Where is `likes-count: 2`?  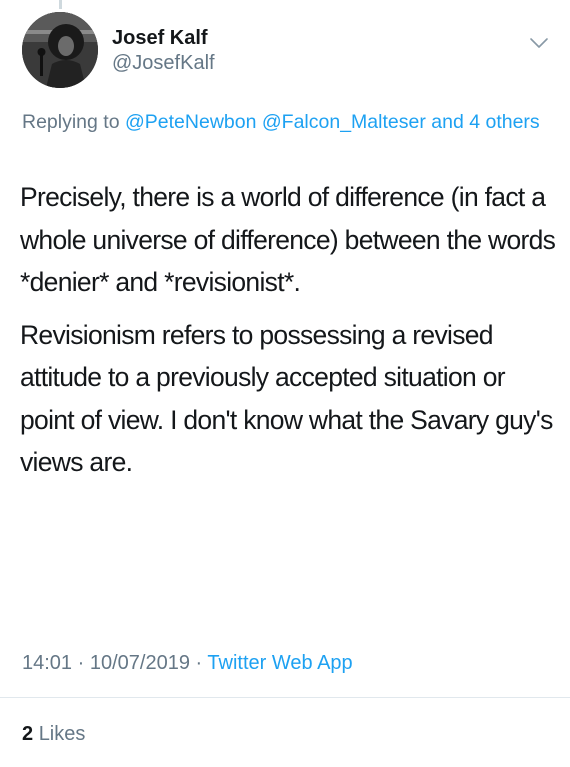 likes-count: 2 is located at coordinates (28, 734).